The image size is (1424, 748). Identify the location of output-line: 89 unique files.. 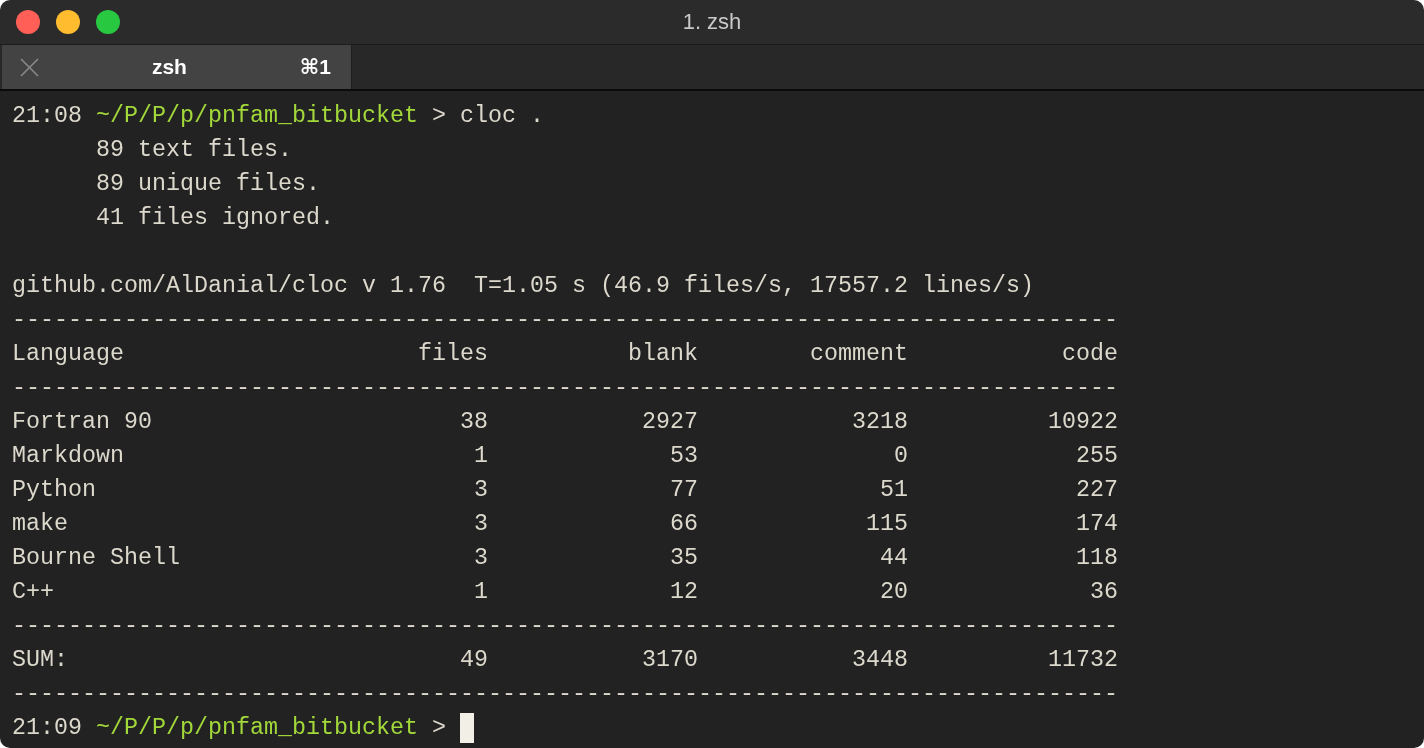
(208, 184).